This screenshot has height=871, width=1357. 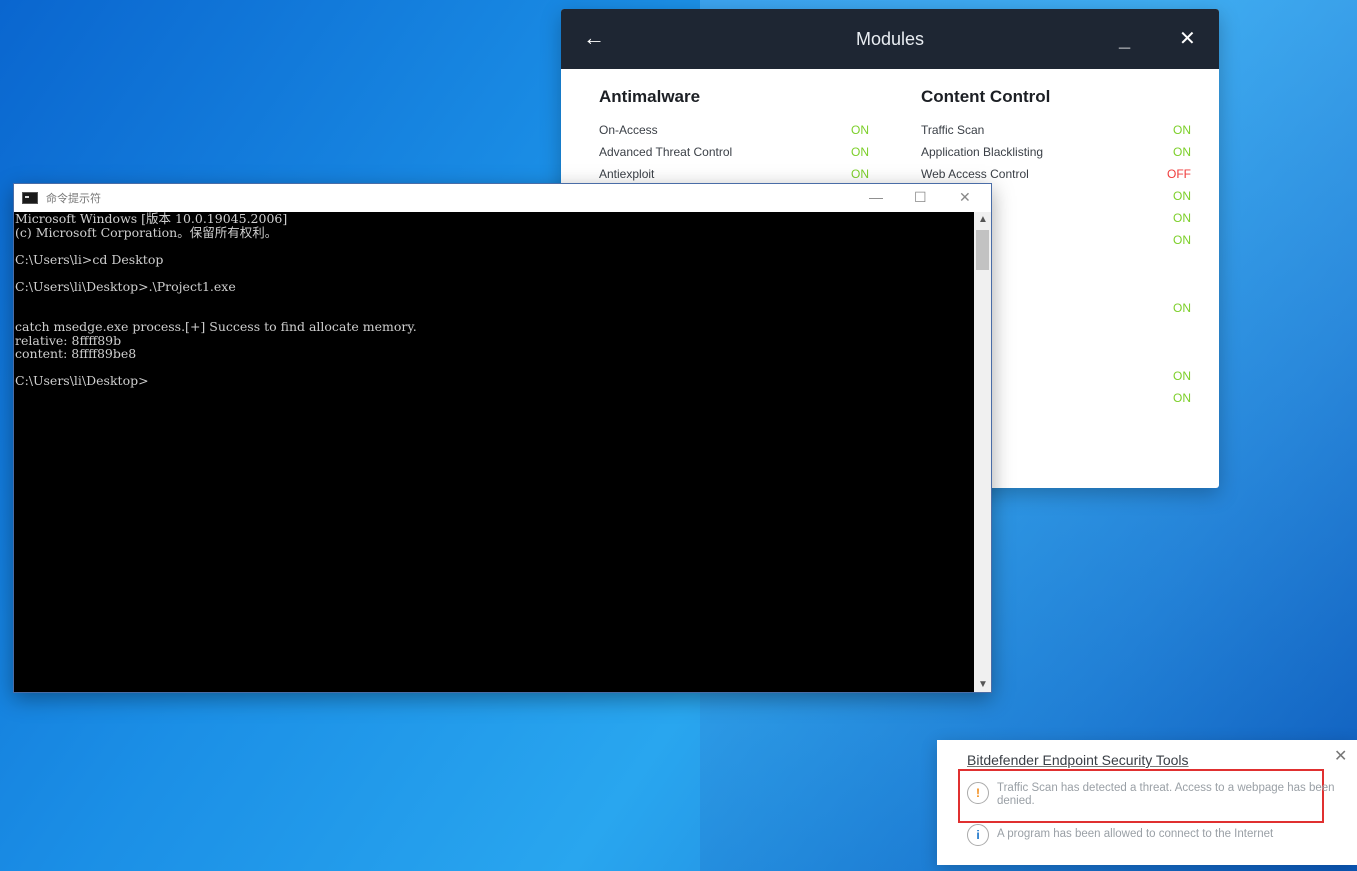 What do you see at coordinates (146, 232) in the screenshot?
I see `console-line: (c) Microsoft Corporation。保留所有权利。` at bounding box center [146, 232].